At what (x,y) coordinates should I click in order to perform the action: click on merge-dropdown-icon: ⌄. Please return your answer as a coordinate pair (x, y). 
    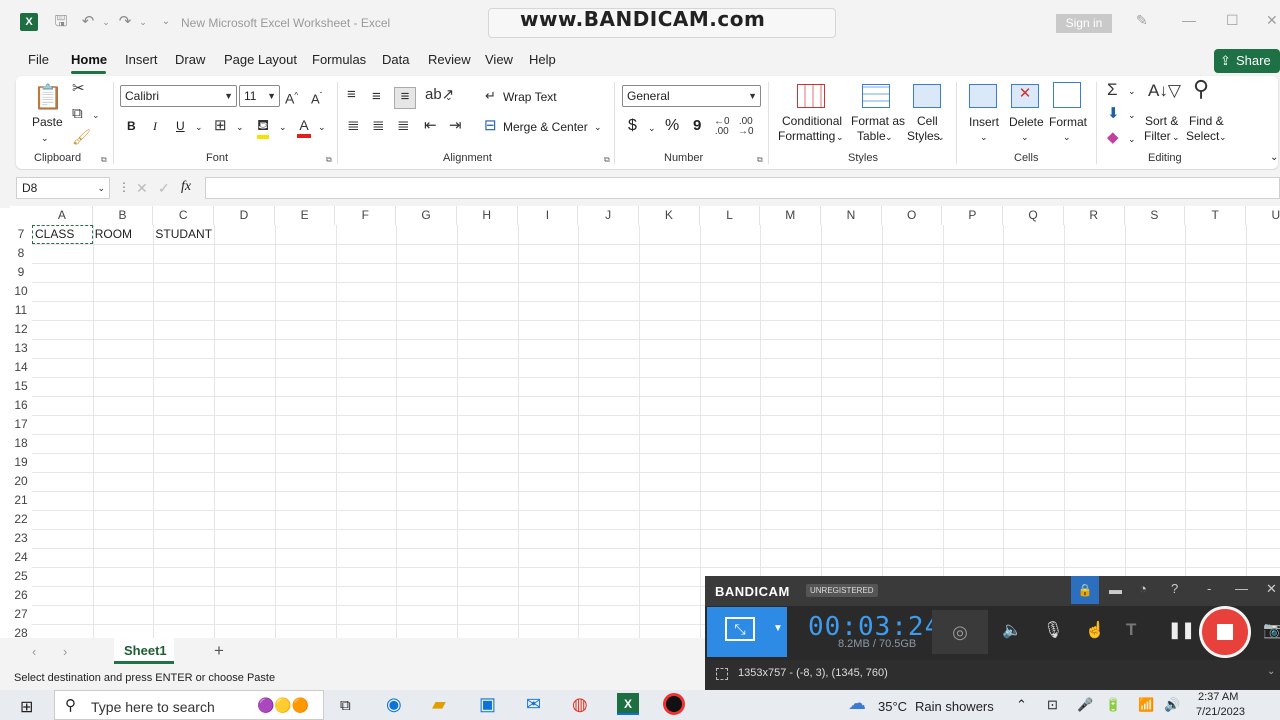
    Looking at the image, I should click on (598, 127).